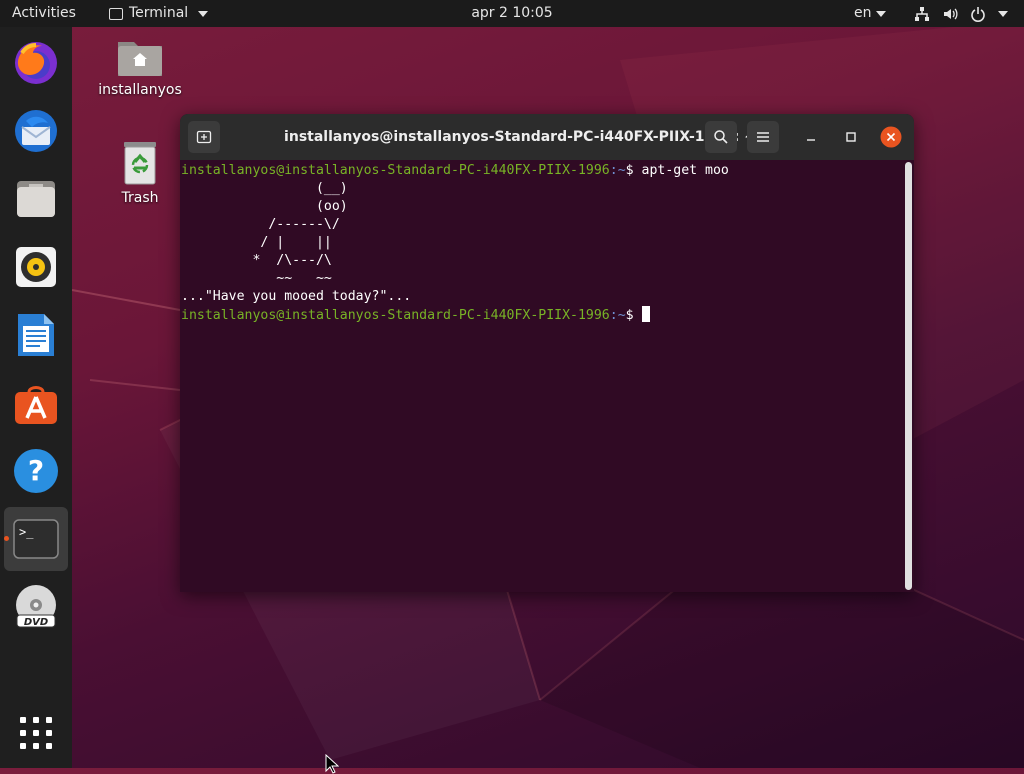 The height and width of the screenshot is (774, 1024). I want to click on ubuntu-software-icon, so click(36, 405).